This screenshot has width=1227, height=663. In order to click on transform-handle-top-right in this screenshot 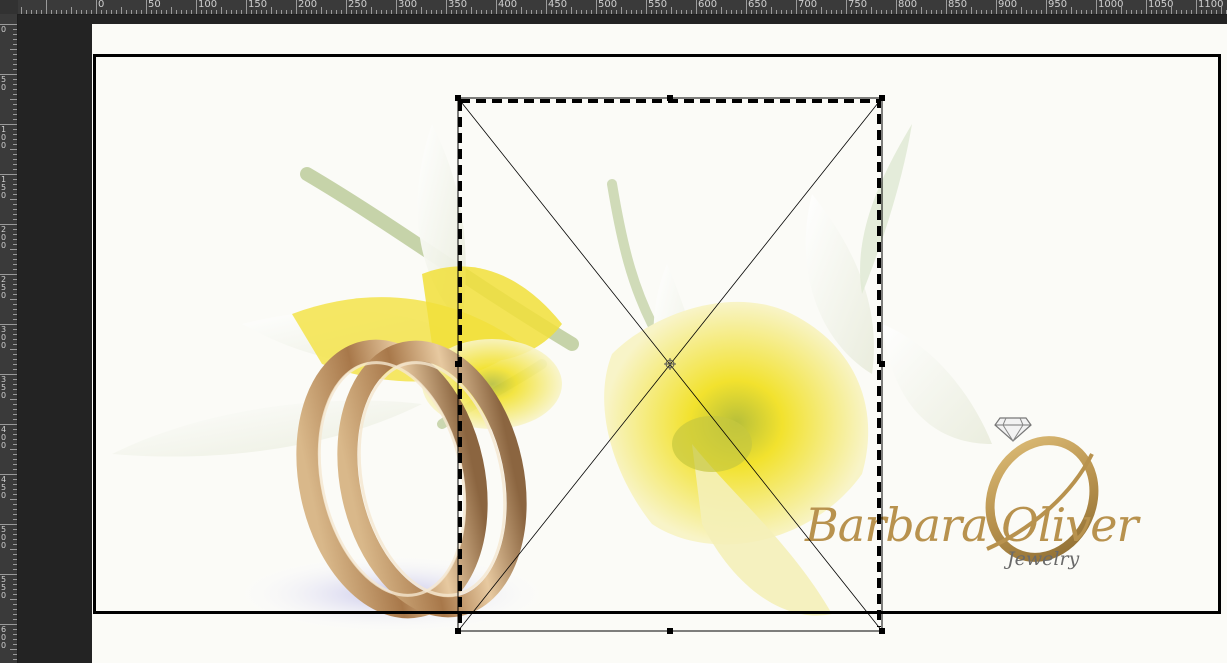, I will do `click(882, 98)`.